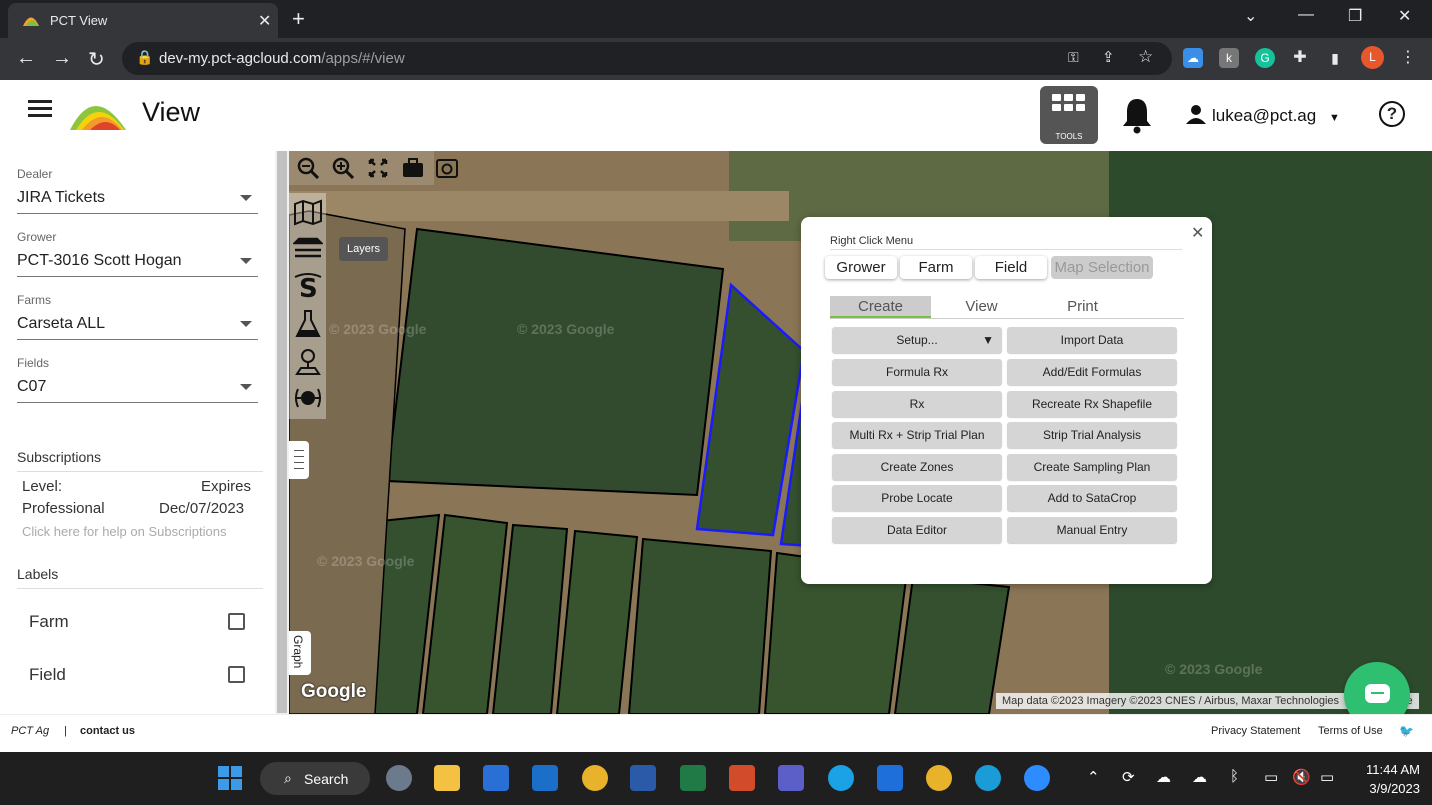 This screenshot has width=1432, height=805. Describe the element at coordinates (545, 778) in the screenshot. I see `outlook-icon` at that location.